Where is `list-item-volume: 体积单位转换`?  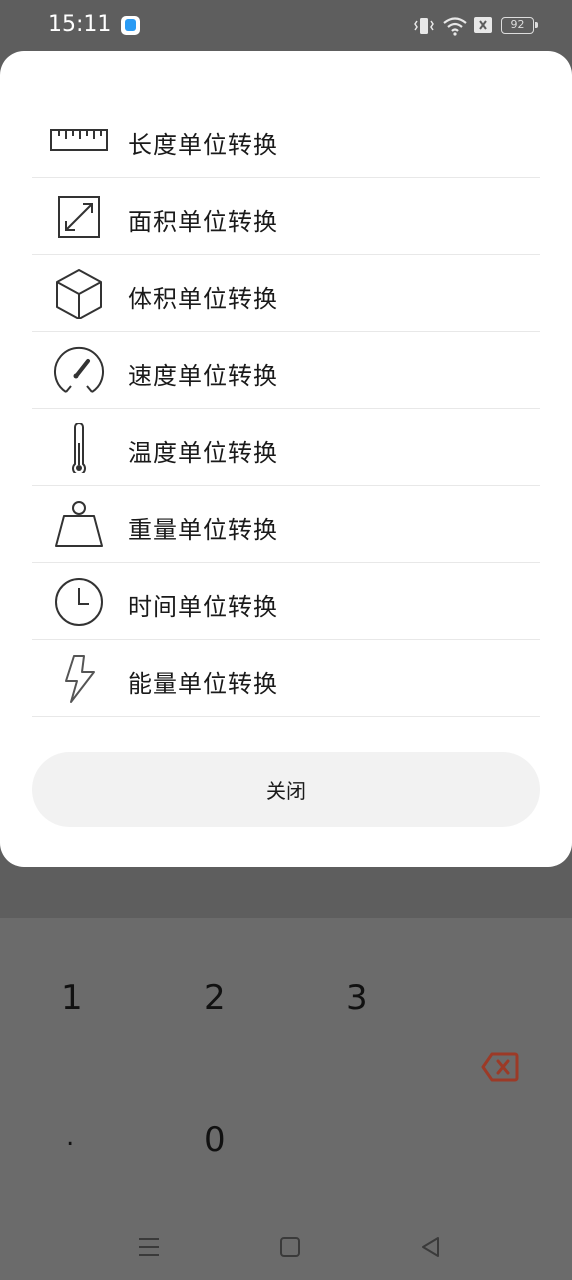 list-item-volume: 体积单位转换 is located at coordinates (286, 293).